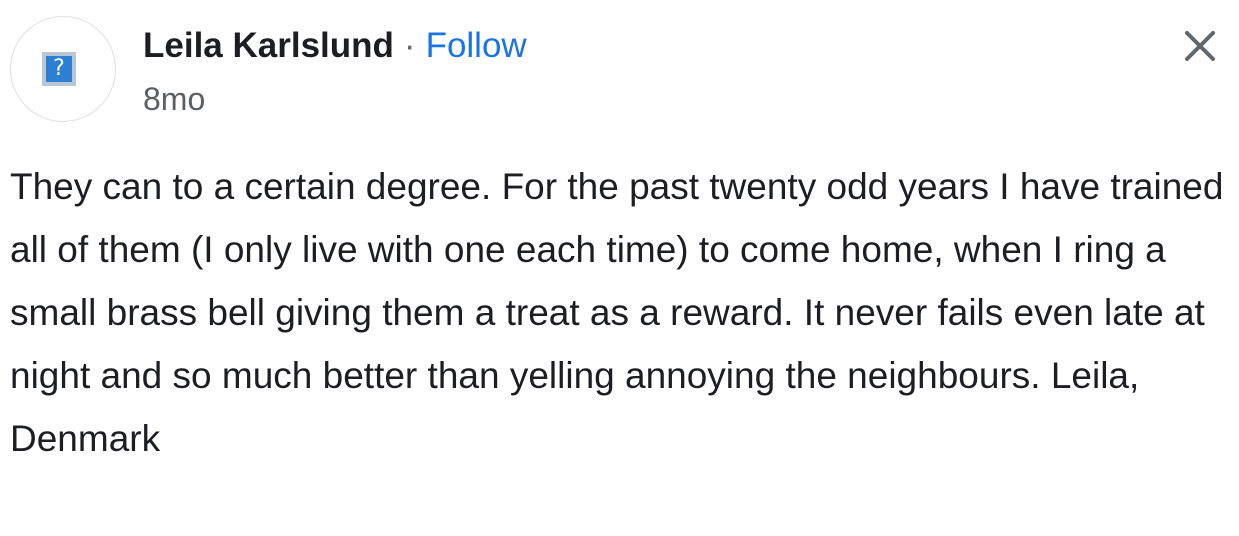 The width and height of the screenshot is (1239, 536). Describe the element at coordinates (268, 46) in the screenshot. I see `author-name: Leila Karlslund` at that location.